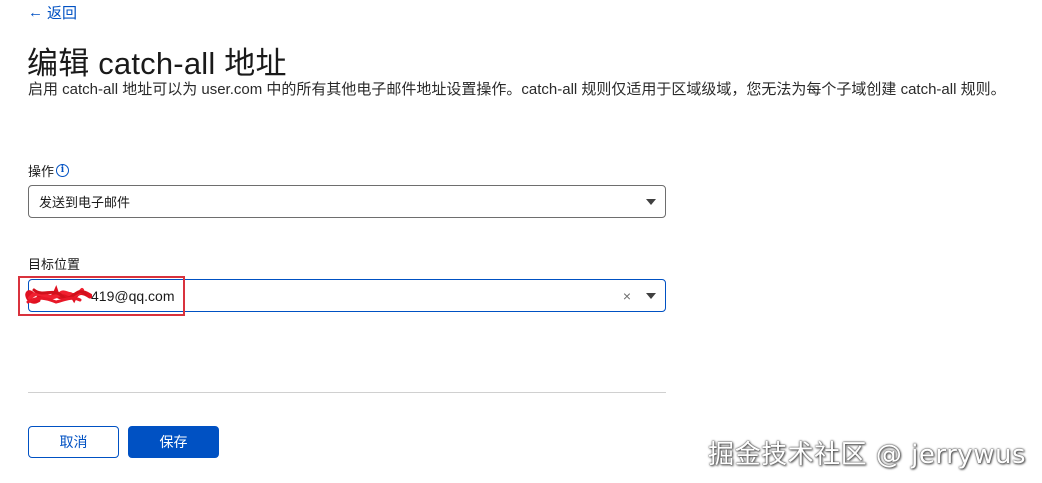  I want to click on back-link-label: 返回, so click(62, 13).